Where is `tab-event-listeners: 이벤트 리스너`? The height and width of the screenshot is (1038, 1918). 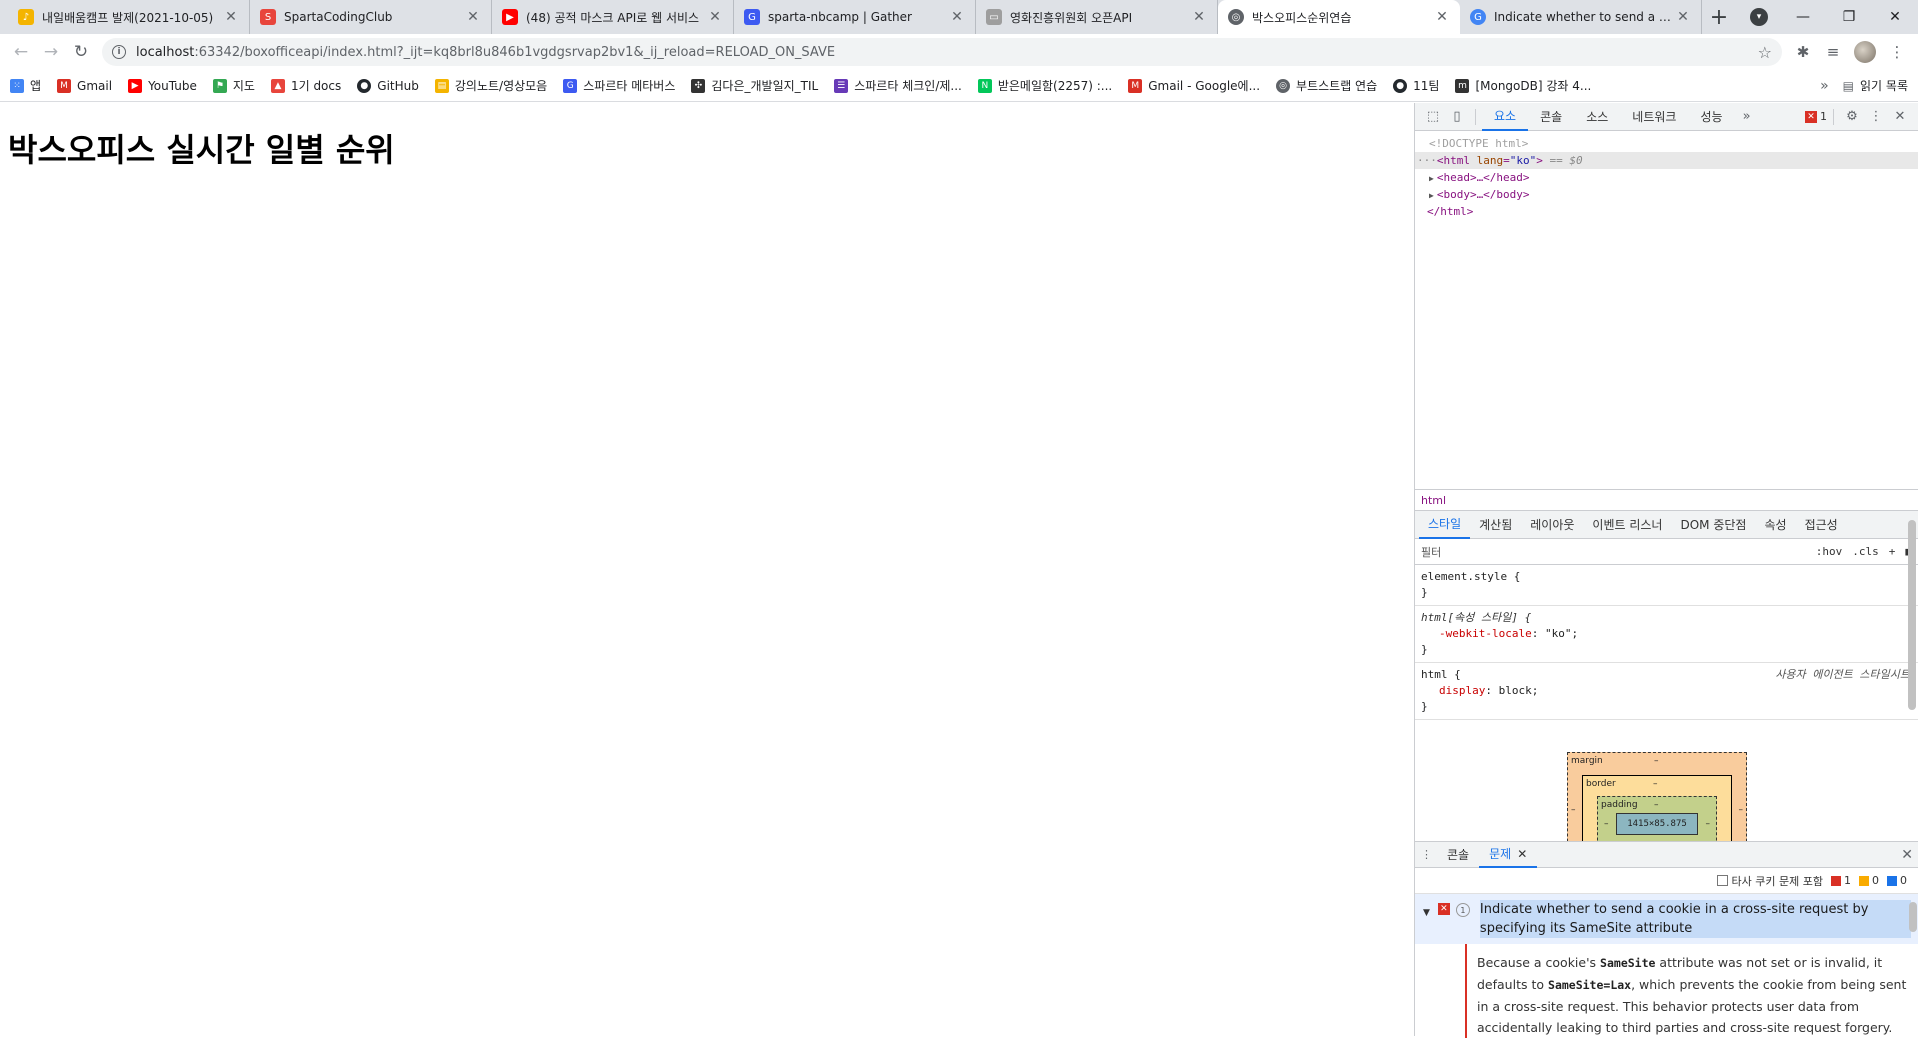
tab-event-listeners: 이벤트 리스너 is located at coordinates (1627, 525).